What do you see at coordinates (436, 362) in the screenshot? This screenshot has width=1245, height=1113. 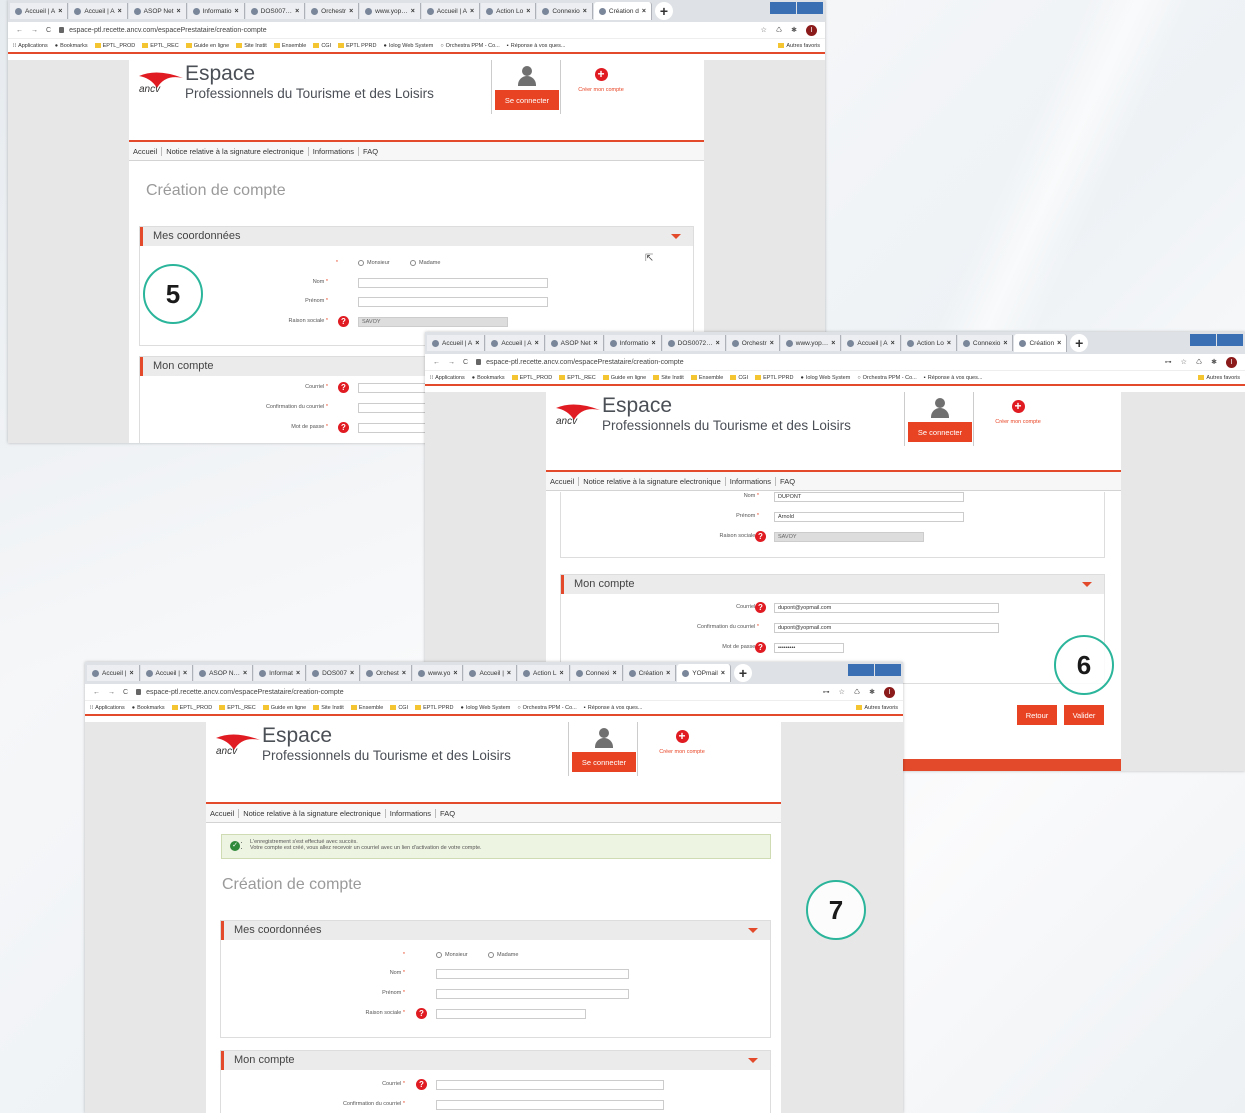 I see `back-icon: ←` at bounding box center [436, 362].